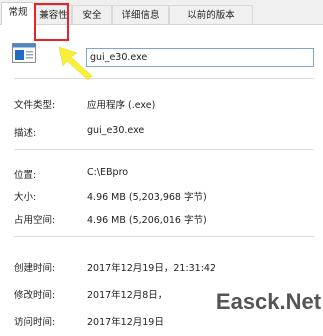 This screenshot has height=336, width=323. What do you see at coordinates (35, 105) in the screenshot?
I see `file-type-label: 文件类型:` at bounding box center [35, 105].